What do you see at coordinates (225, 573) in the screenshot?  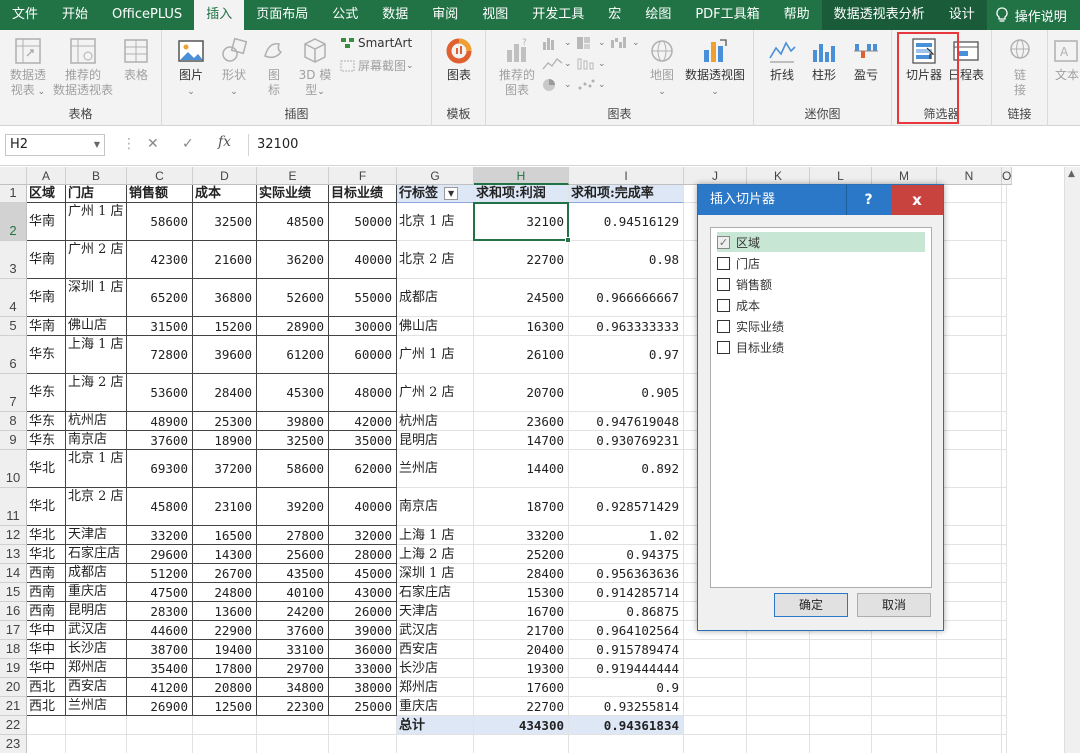 I see `source-data-cell: 26700` at bounding box center [225, 573].